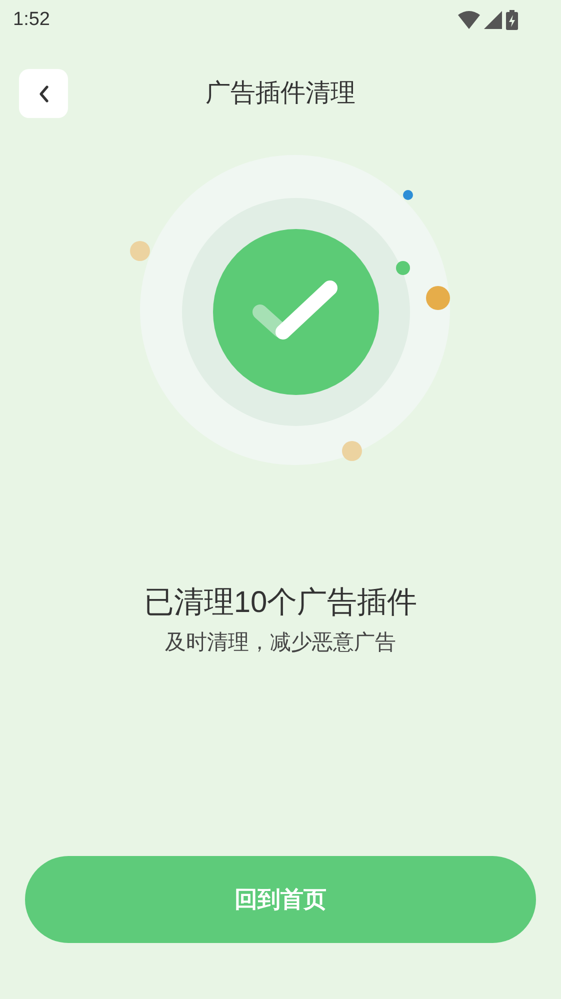 This screenshot has height=999, width=561. What do you see at coordinates (280, 899) in the screenshot?
I see `home-button: 回到首页` at bounding box center [280, 899].